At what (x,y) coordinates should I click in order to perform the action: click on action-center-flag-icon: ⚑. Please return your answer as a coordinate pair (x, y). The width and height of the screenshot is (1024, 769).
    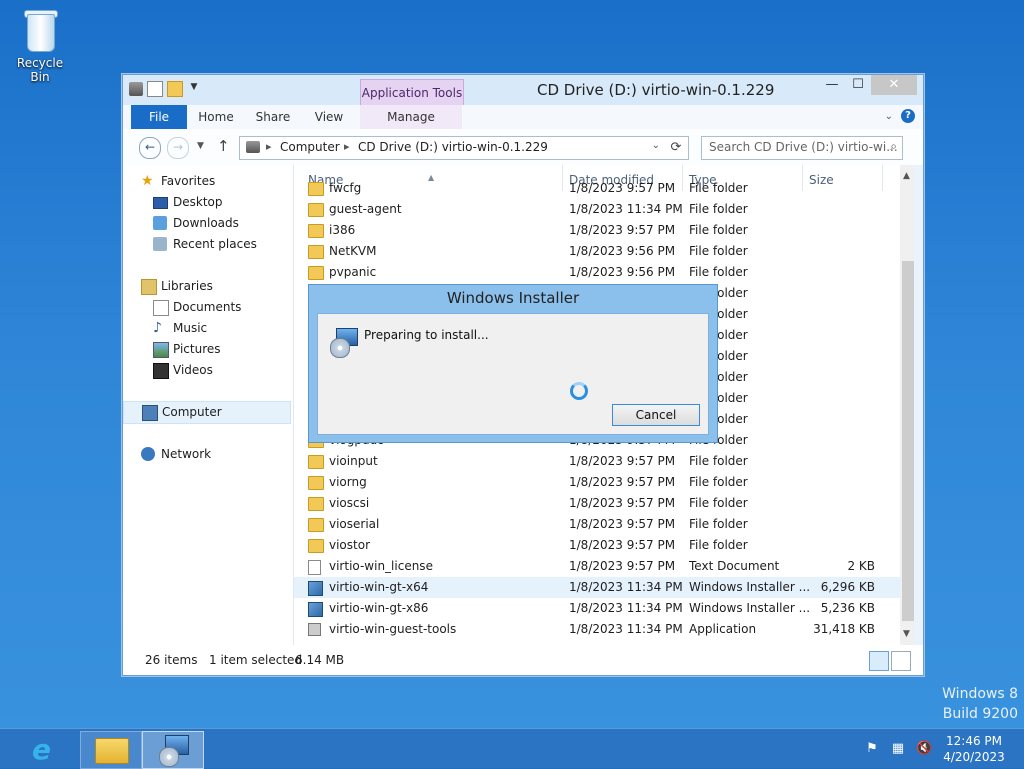
    Looking at the image, I should click on (872, 749).